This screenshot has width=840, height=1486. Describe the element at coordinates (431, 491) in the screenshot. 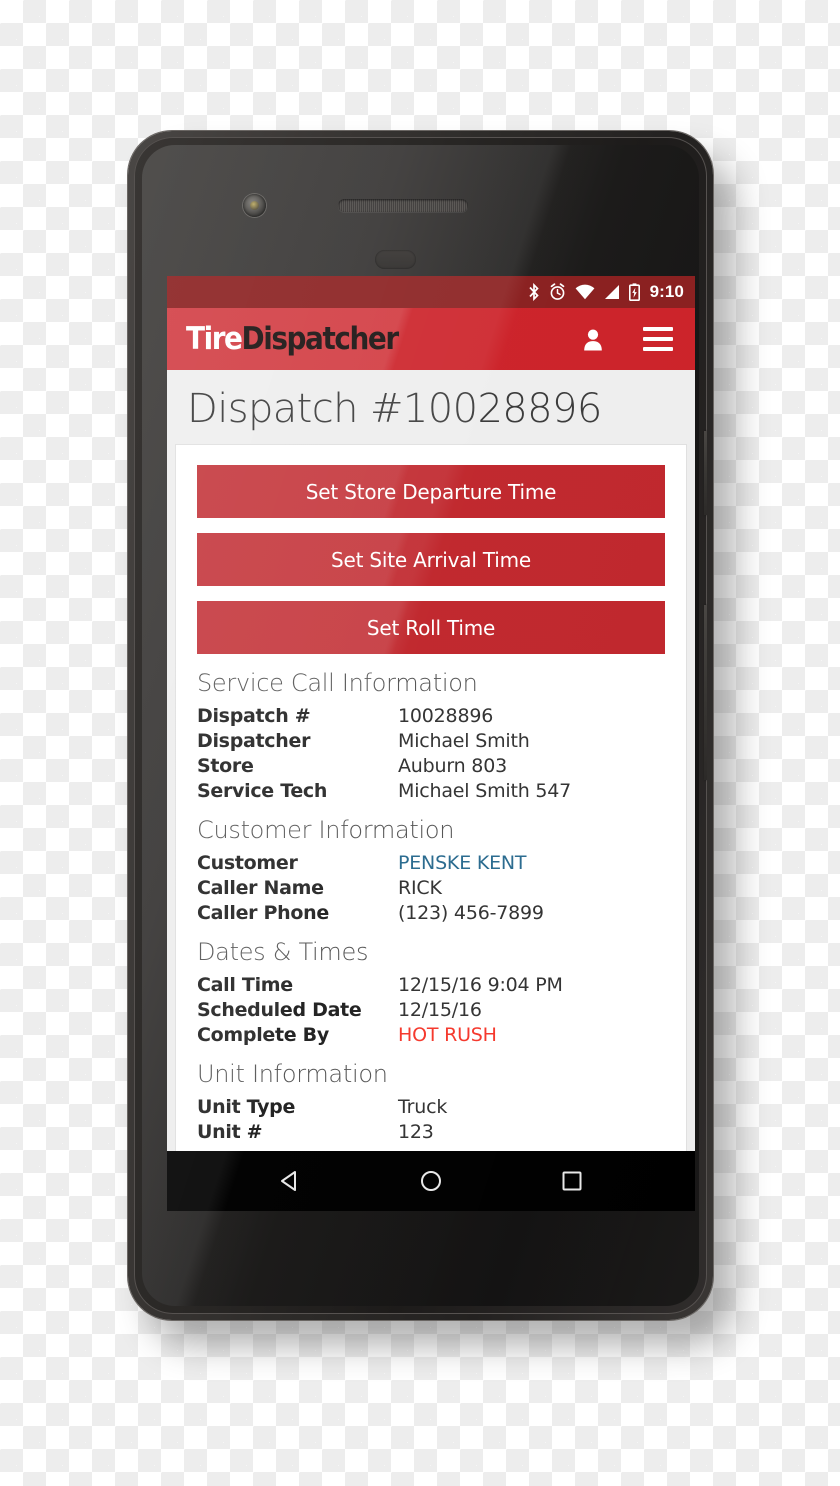

I see `set-store-departure-time-button: Set Store Departure Time` at that location.